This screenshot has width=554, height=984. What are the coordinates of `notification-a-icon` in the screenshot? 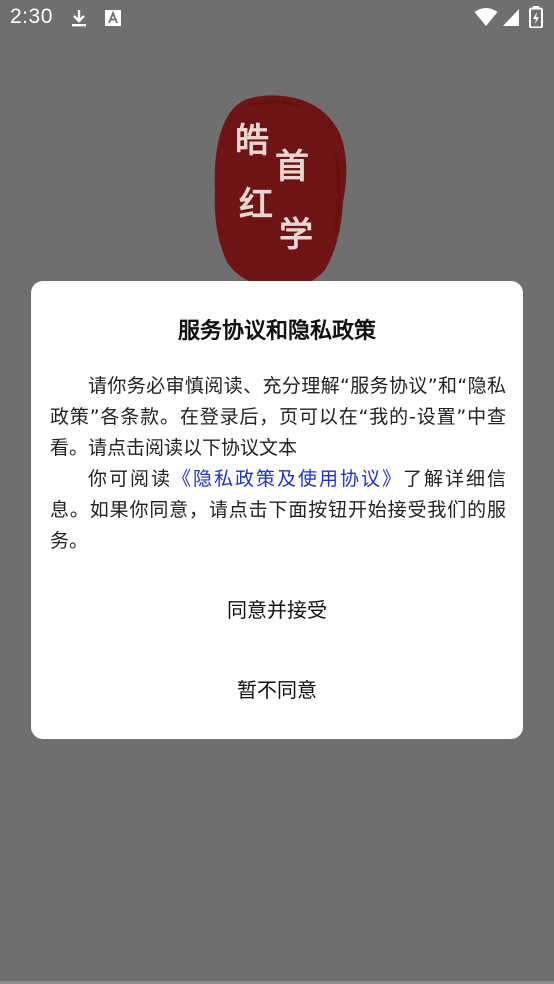 It's located at (113, 18).